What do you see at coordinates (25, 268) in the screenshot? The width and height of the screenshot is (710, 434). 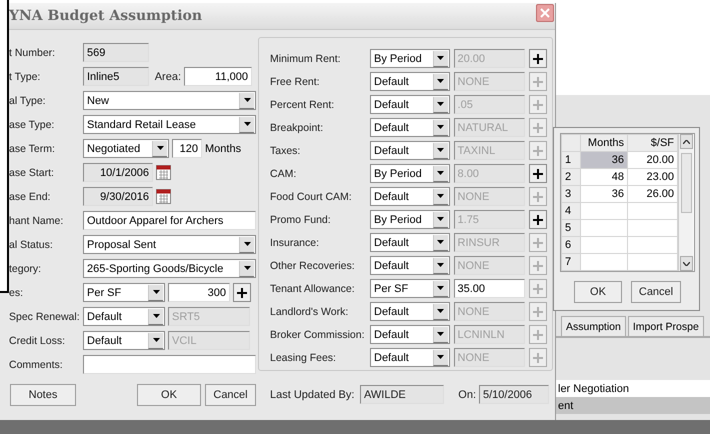 I see `field-label: tegory:` at bounding box center [25, 268].